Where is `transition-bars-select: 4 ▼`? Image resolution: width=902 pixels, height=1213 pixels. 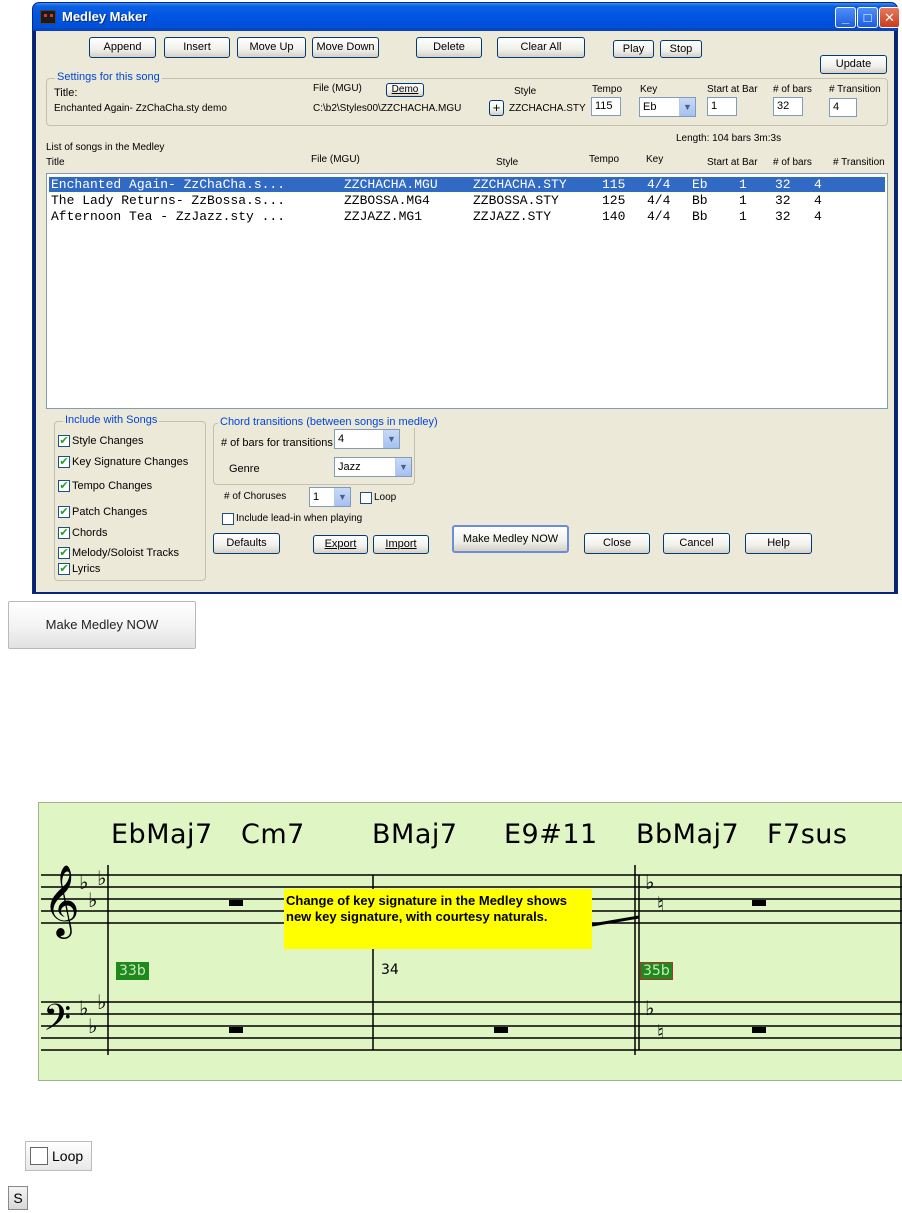 transition-bars-select: 4 ▼ is located at coordinates (367, 439).